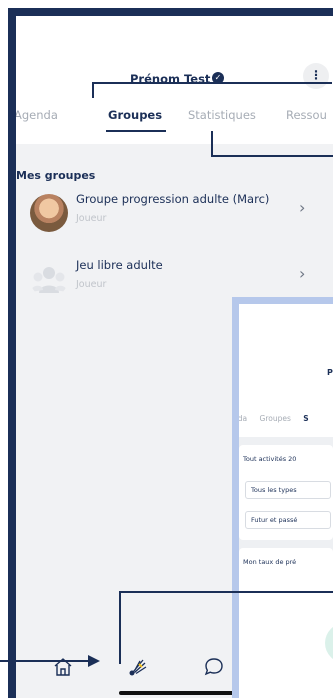 This screenshot has width=333, height=698. I want to click on more-options-button: ⋮, so click(316, 76).